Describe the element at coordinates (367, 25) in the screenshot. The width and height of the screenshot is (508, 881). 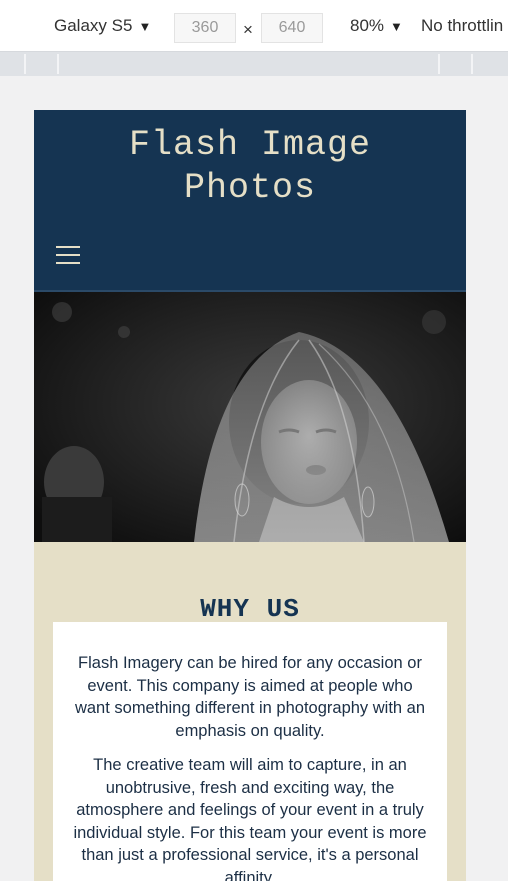
I see `zoom-value: 80%` at that location.